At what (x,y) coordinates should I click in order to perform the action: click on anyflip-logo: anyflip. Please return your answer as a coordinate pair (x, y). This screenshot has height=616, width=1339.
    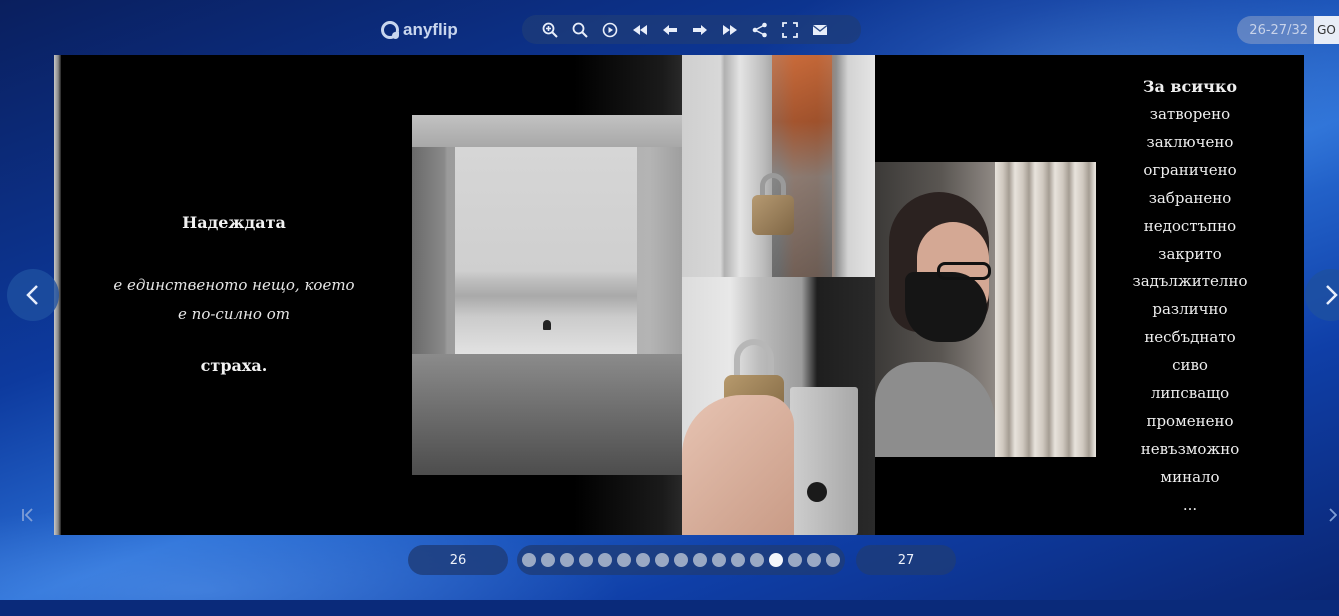
    Looking at the image, I should click on (419, 30).